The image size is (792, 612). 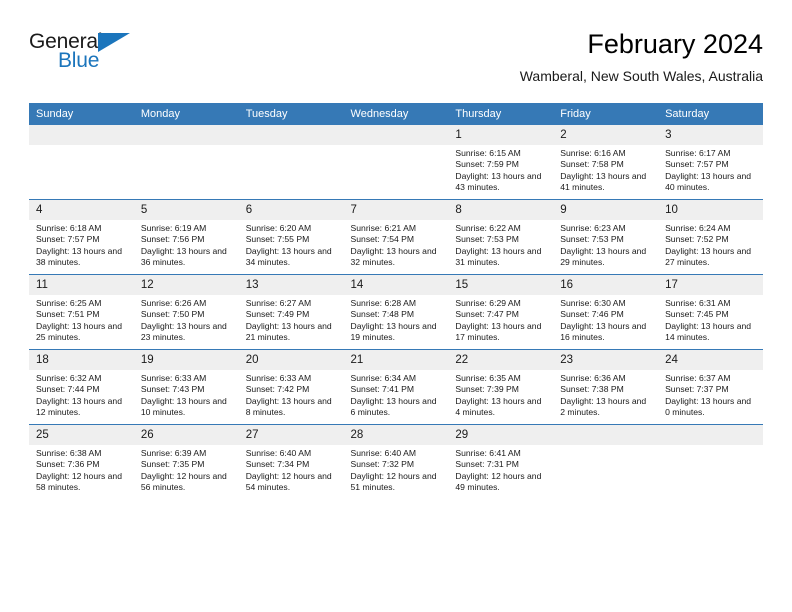 What do you see at coordinates (697, 164) in the screenshot?
I see `sunset-text: Sunset: 7:57 PM` at bounding box center [697, 164].